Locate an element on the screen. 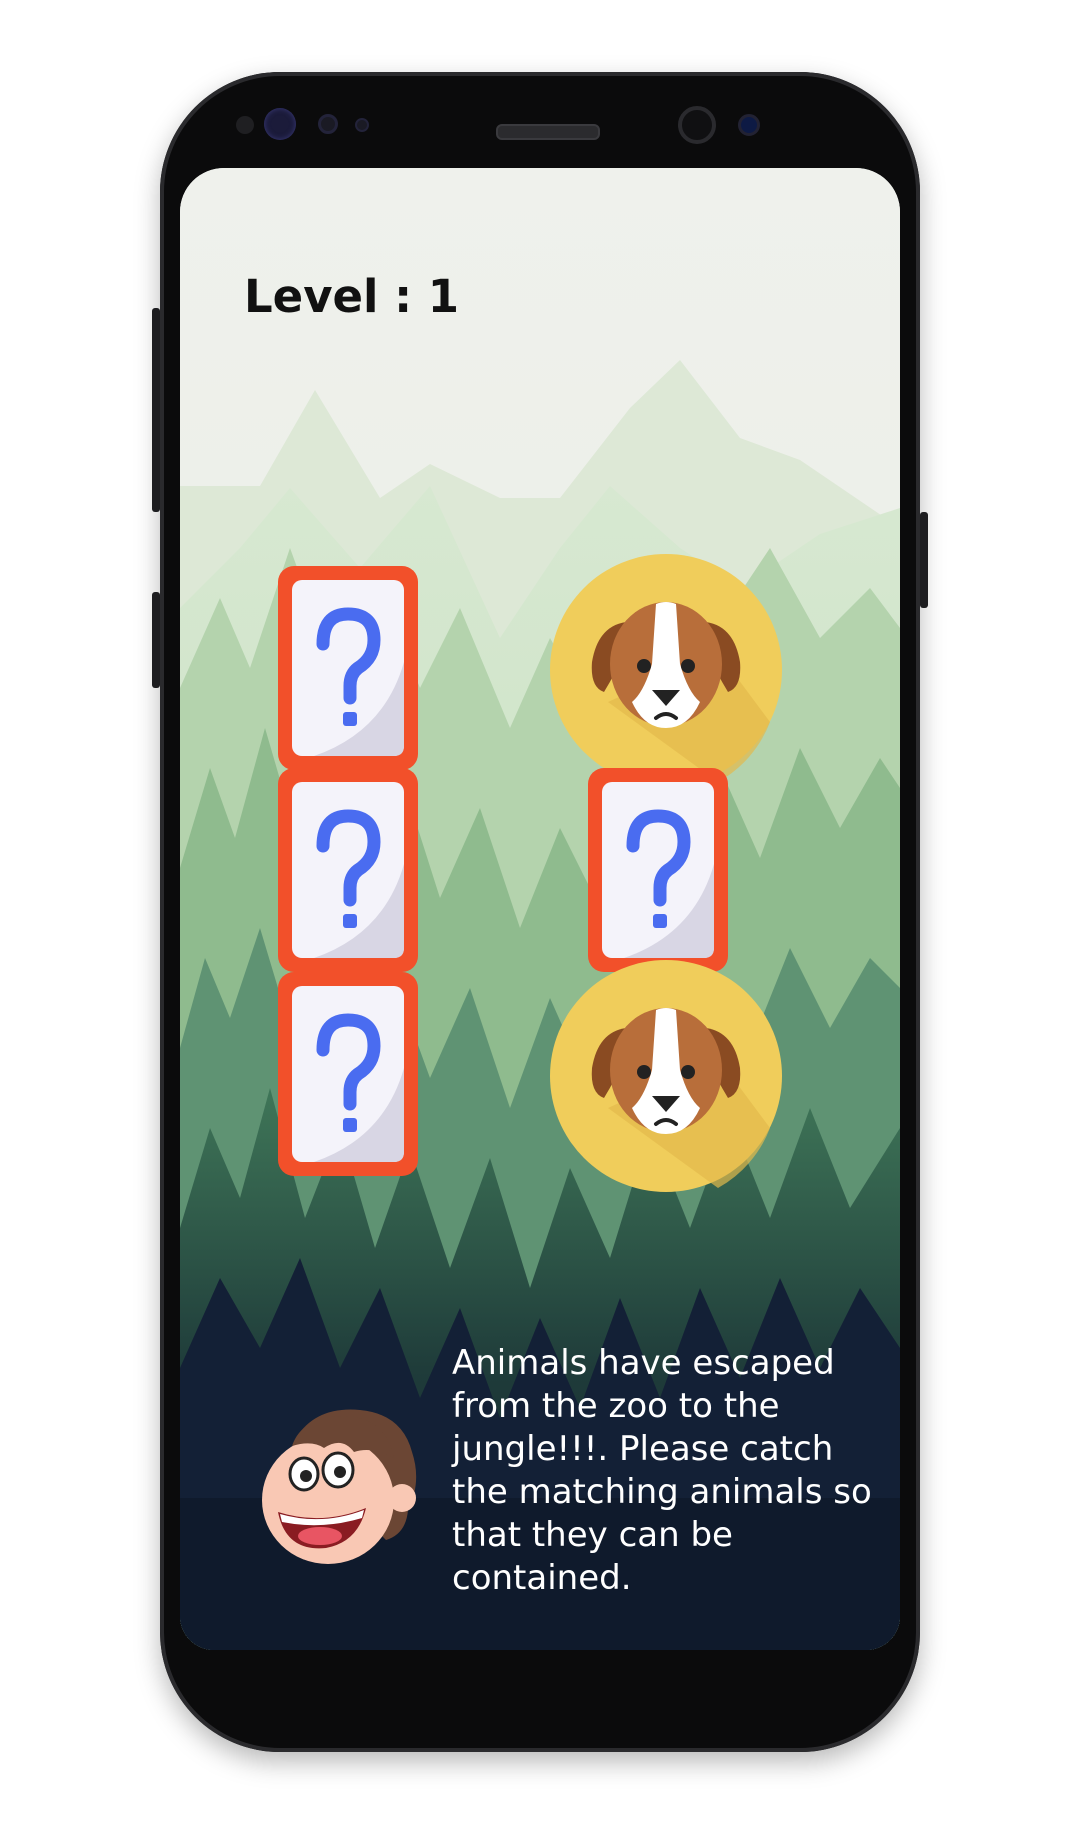  front-camera is located at coordinates (697, 125).